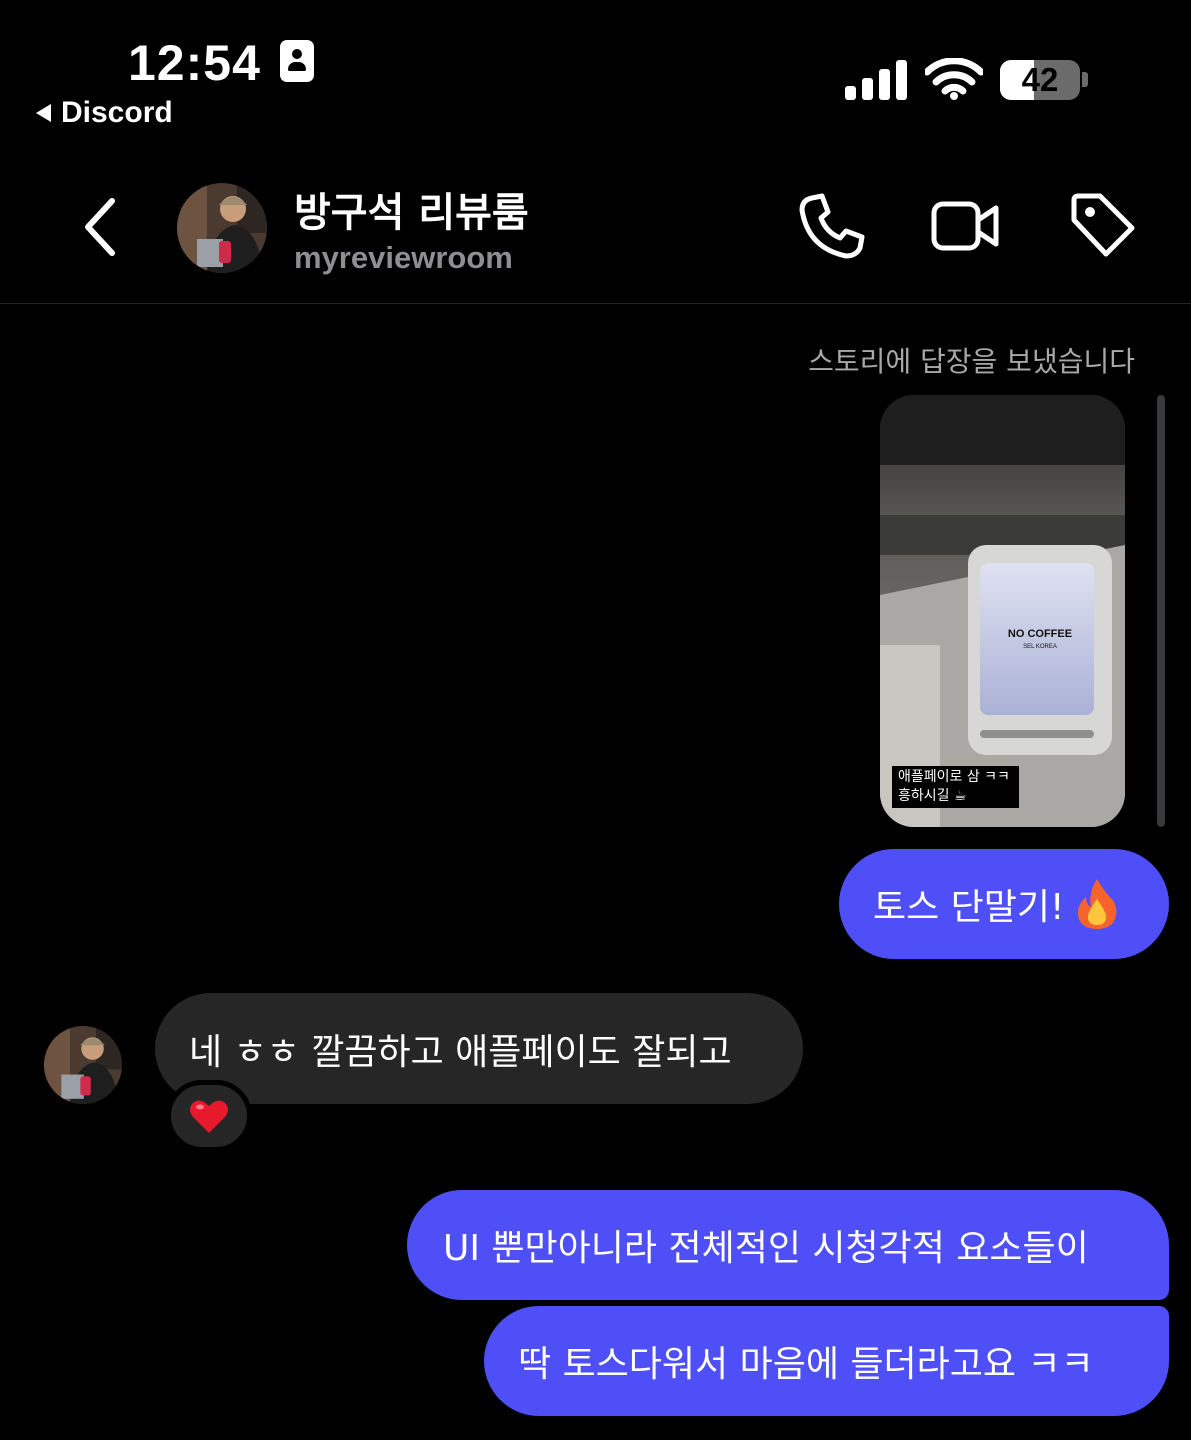 This screenshot has width=1191, height=1440. What do you see at coordinates (876, 80) in the screenshot?
I see `cellular-signal-icon` at bounding box center [876, 80].